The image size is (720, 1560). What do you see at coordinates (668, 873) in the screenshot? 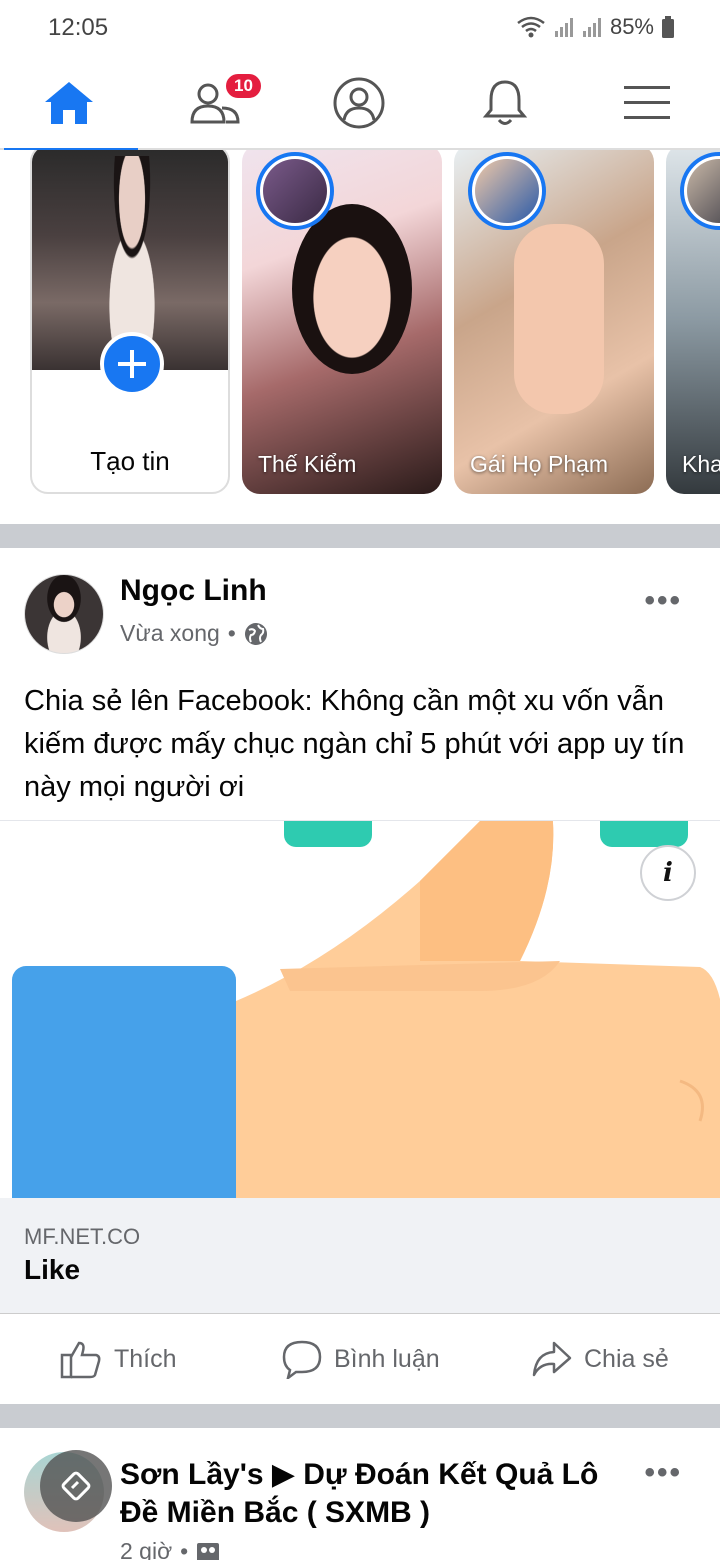
I see `ad-info-button: i` at bounding box center [668, 873].